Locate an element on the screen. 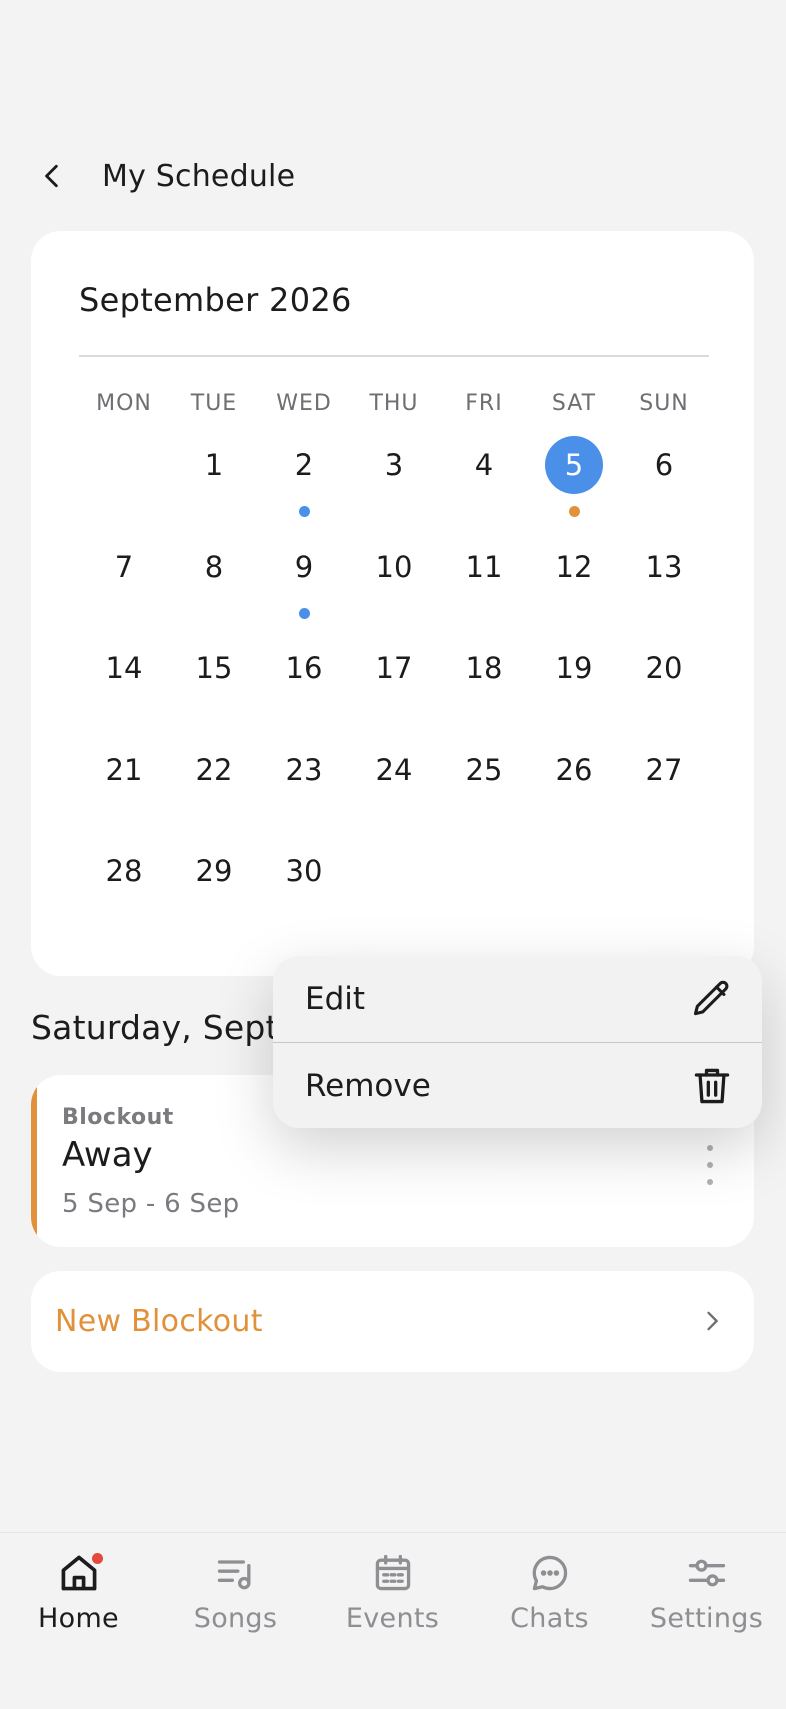  calendar-day-number: 15 is located at coordinates (214, 668).